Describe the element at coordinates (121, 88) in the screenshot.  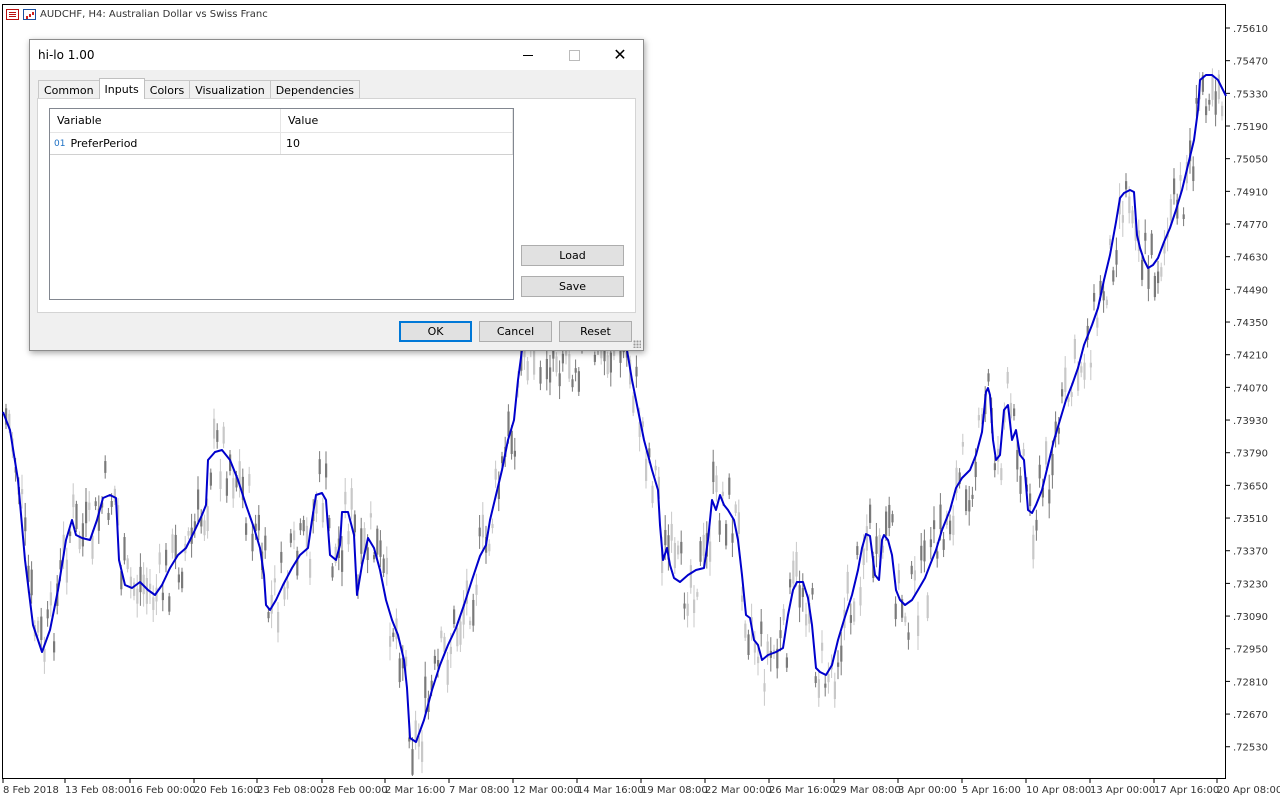
I see `tab-inputs: Inputs` at that location.